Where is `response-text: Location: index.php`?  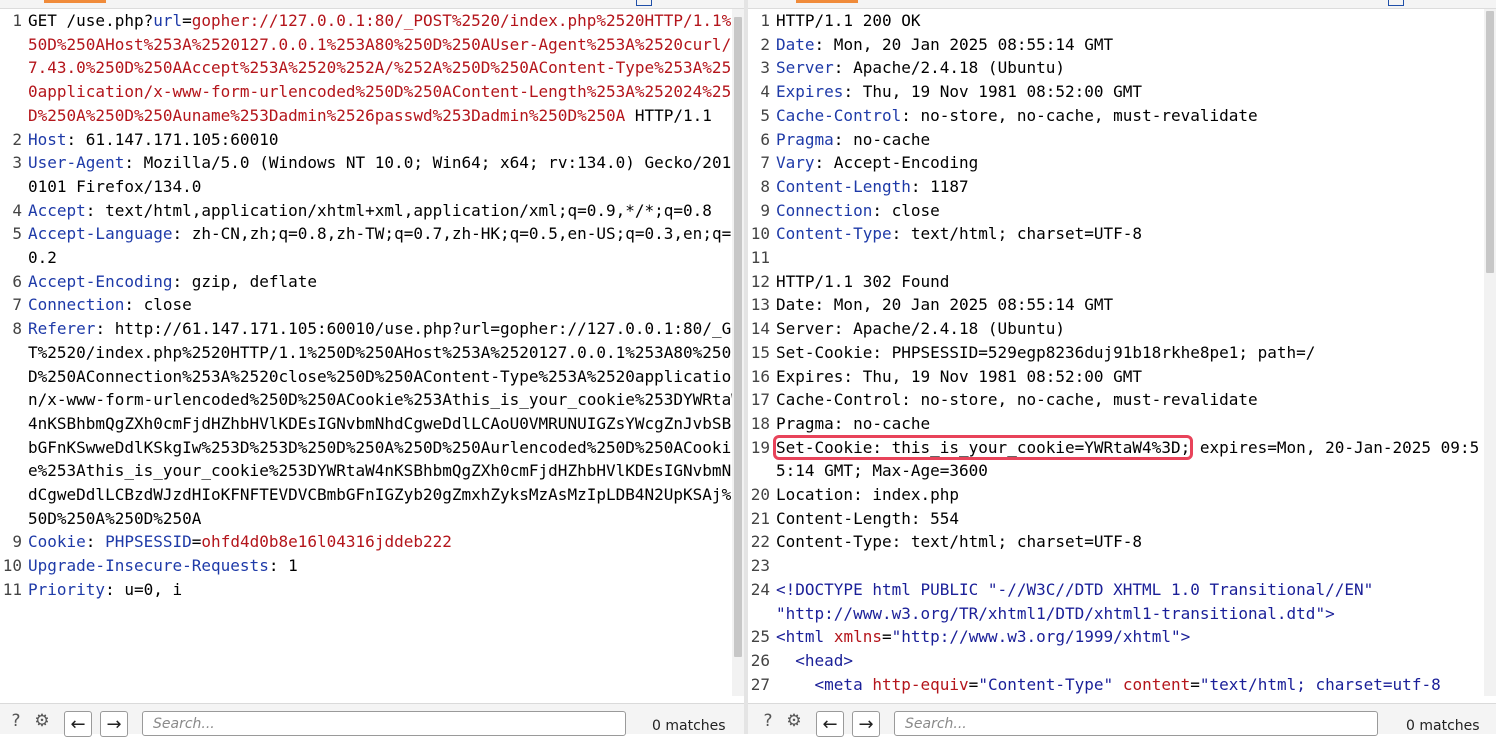 response-text: Location: index.php is located at coordinates (868, 495).